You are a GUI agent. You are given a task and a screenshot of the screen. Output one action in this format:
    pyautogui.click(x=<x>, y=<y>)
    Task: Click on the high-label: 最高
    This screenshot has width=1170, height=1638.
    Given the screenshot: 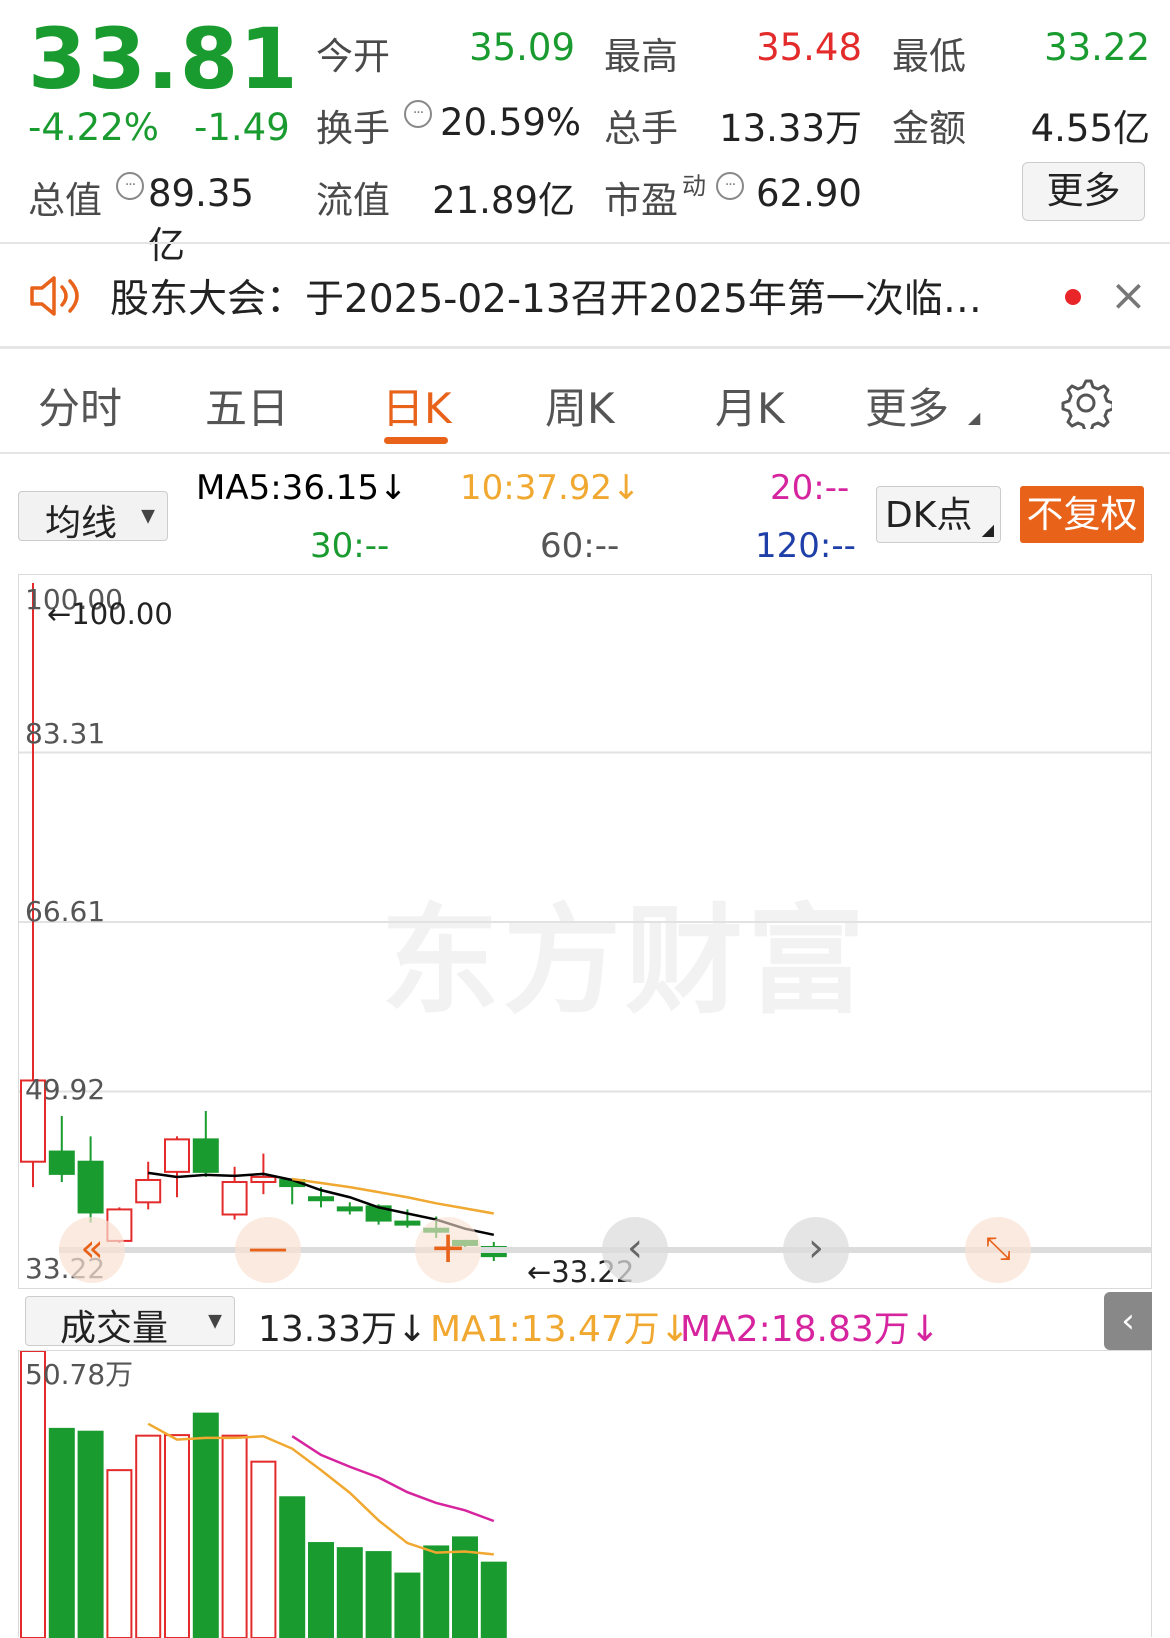 What is the action you would take?
    pyautogui.click(x=641, y=56)
    